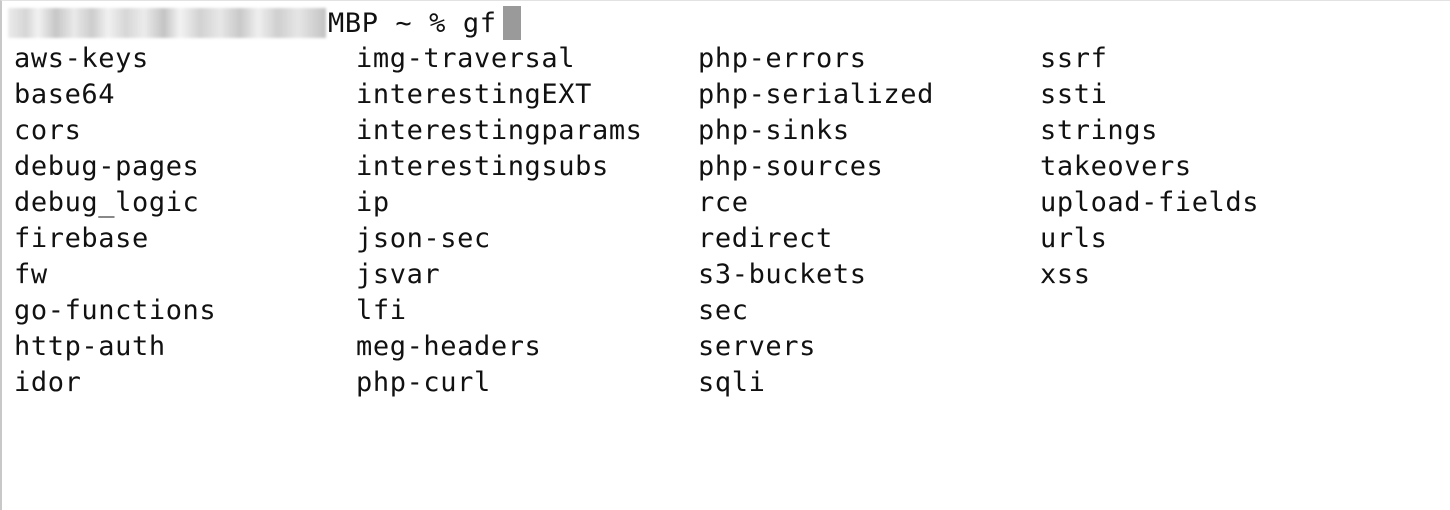 The width and height of the screenshot is (1450, 510). I want to click on prompt-command: gf, so click(479, 23).